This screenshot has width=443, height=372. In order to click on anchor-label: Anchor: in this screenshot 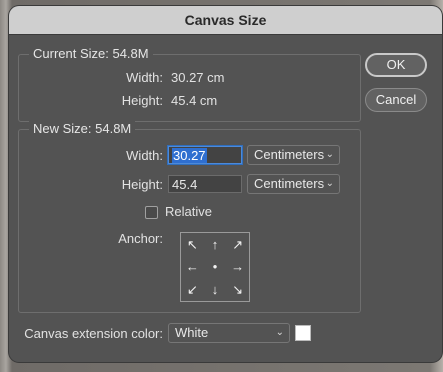, I will do `click(140, 238)`.